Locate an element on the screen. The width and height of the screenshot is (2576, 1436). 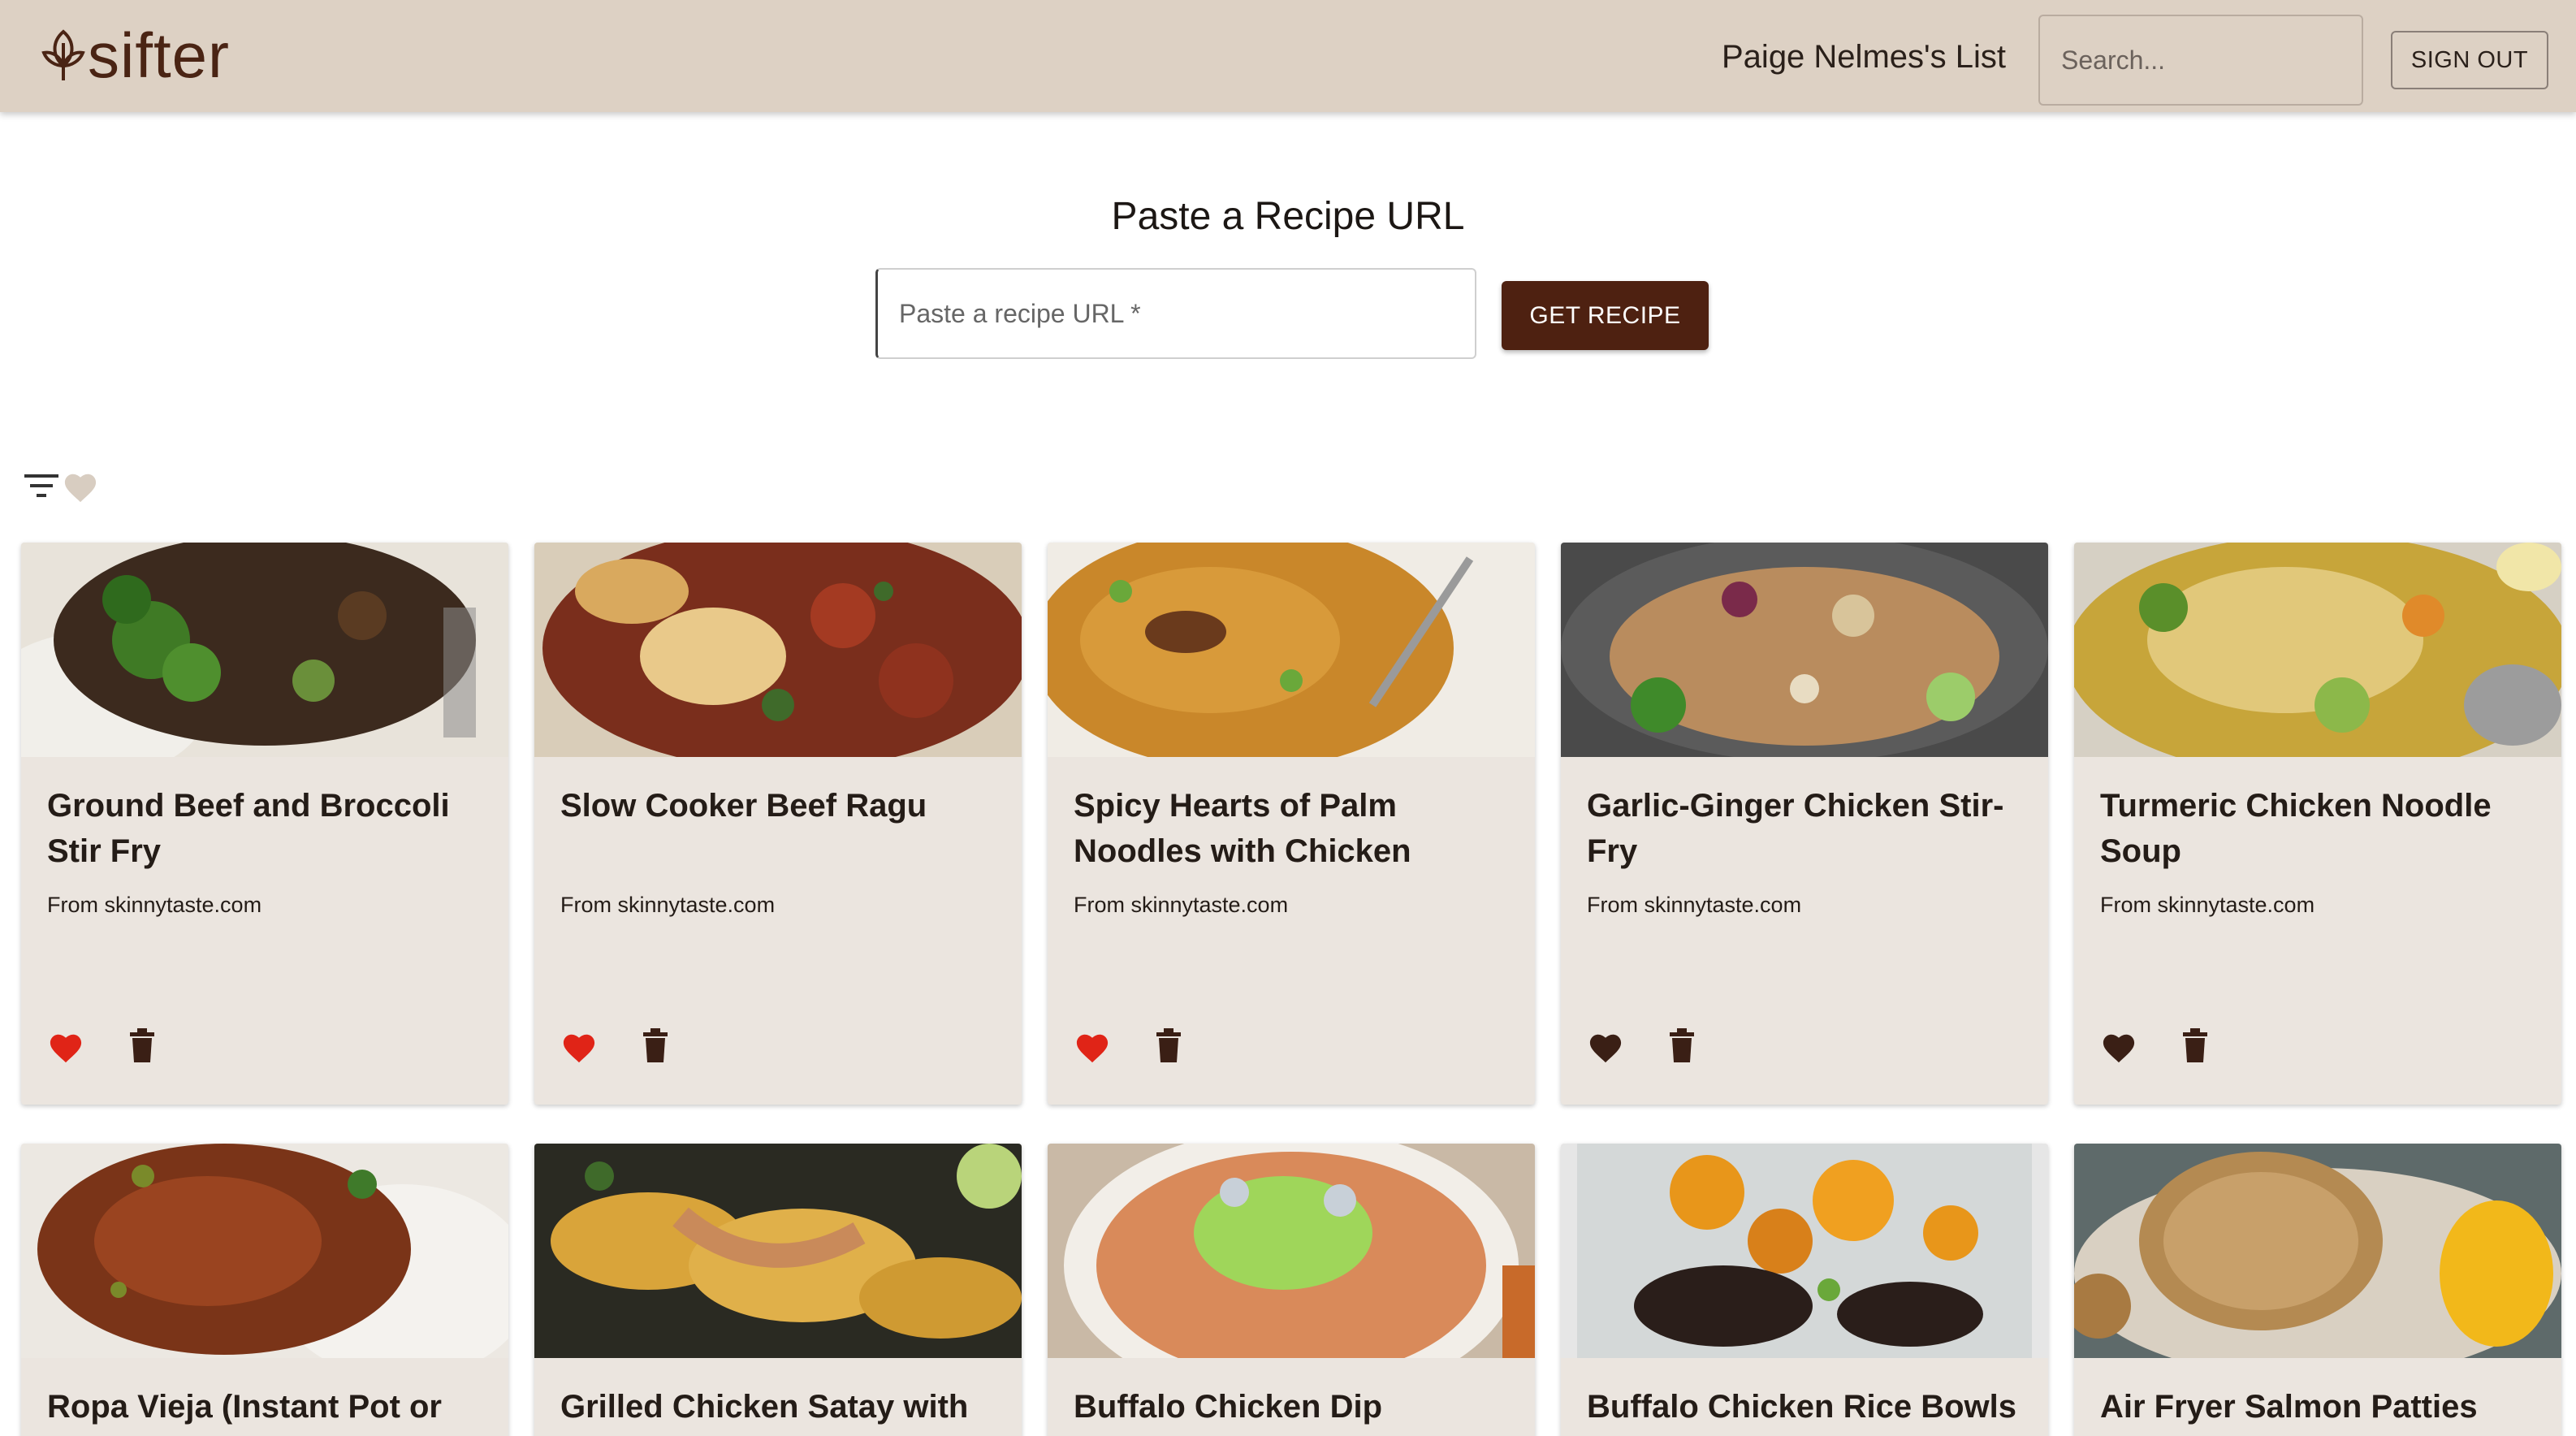
list-title: Paige Nelmes's List is located at coordinates (1864, 57).